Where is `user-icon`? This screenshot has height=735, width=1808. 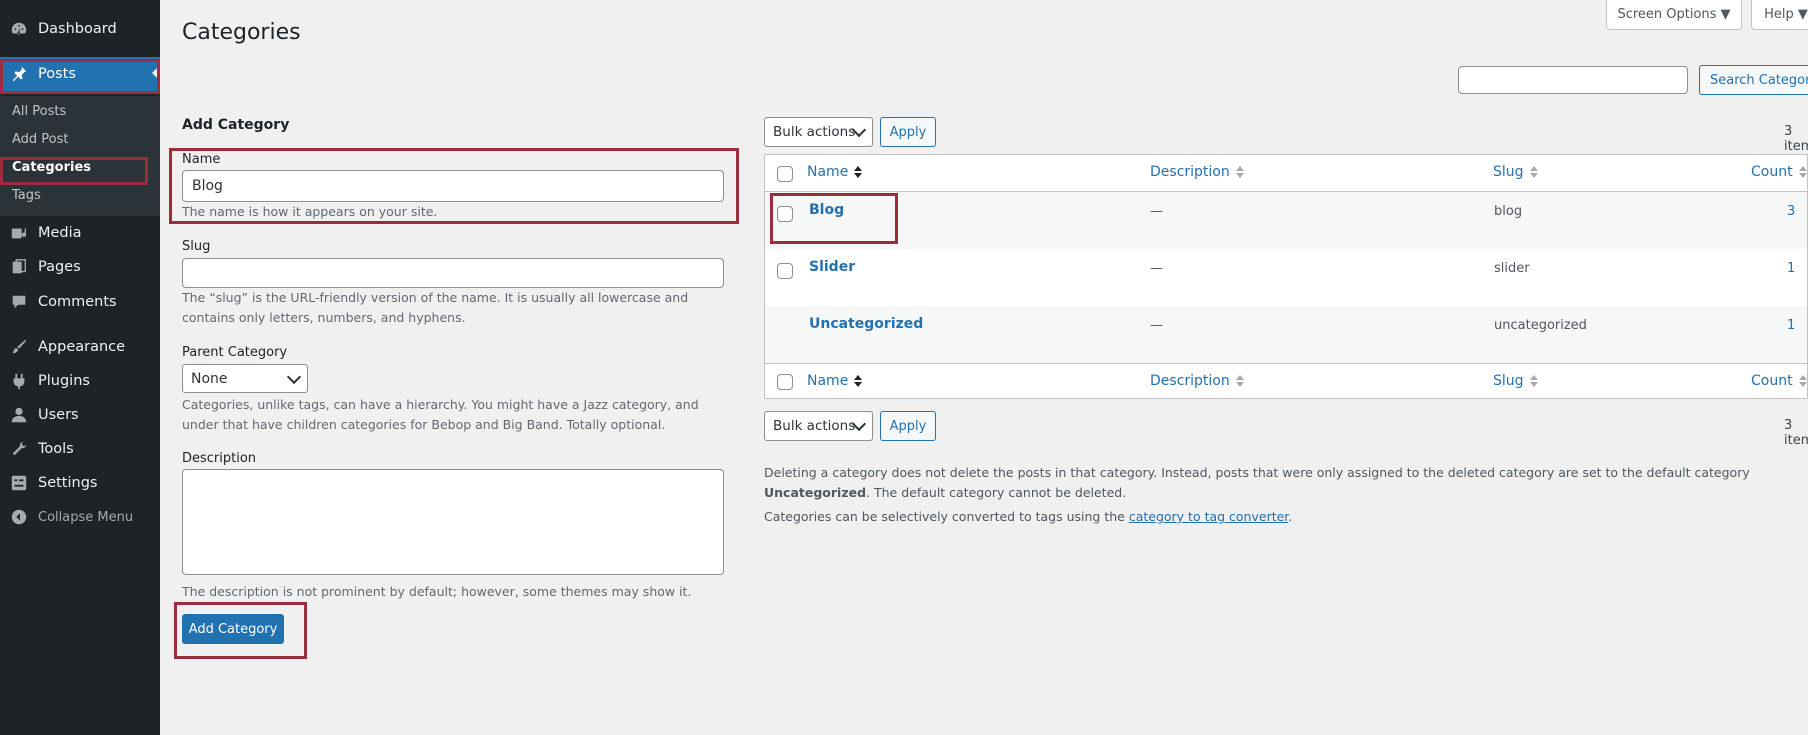
user-icon is located at coordinates (19, 415).